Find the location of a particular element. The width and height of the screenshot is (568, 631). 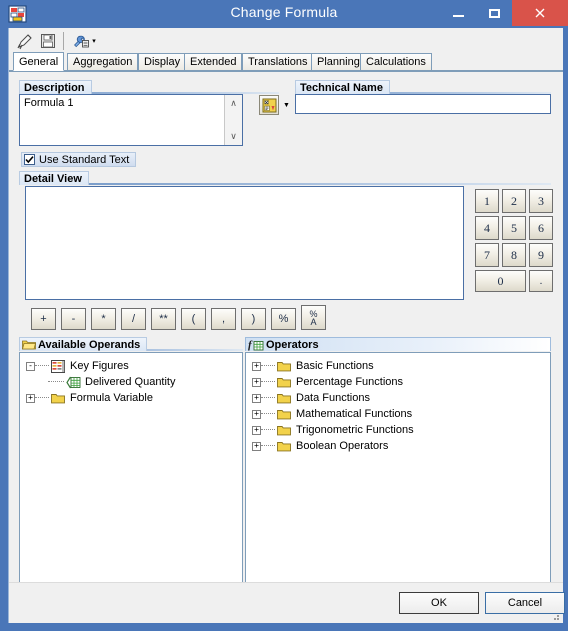

description-input: Formula 1 ∧ ∨ is located at coordinates (131, 120).